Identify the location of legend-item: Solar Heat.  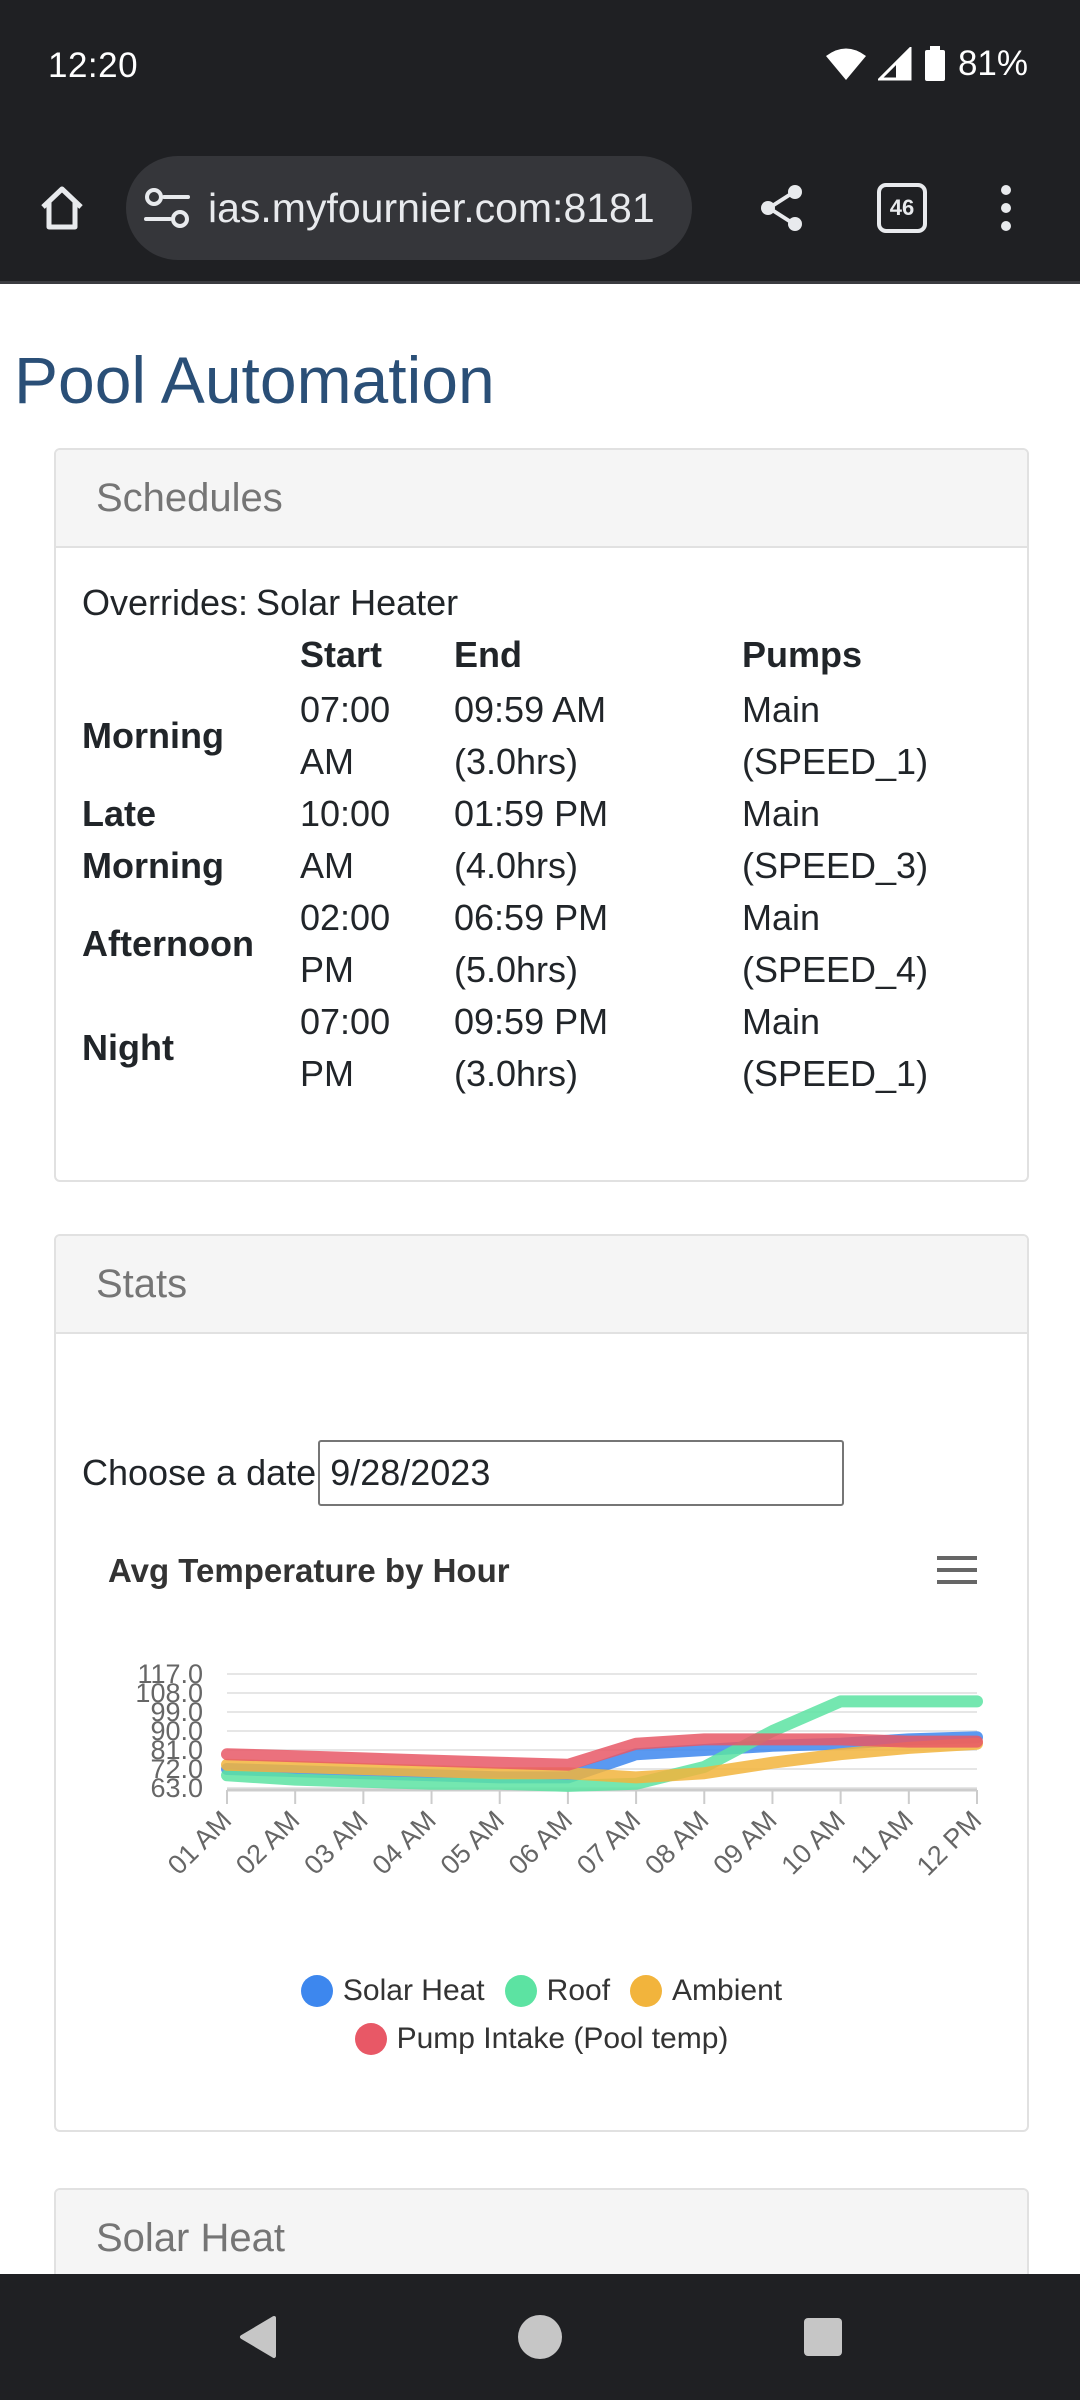
(392, 1991).